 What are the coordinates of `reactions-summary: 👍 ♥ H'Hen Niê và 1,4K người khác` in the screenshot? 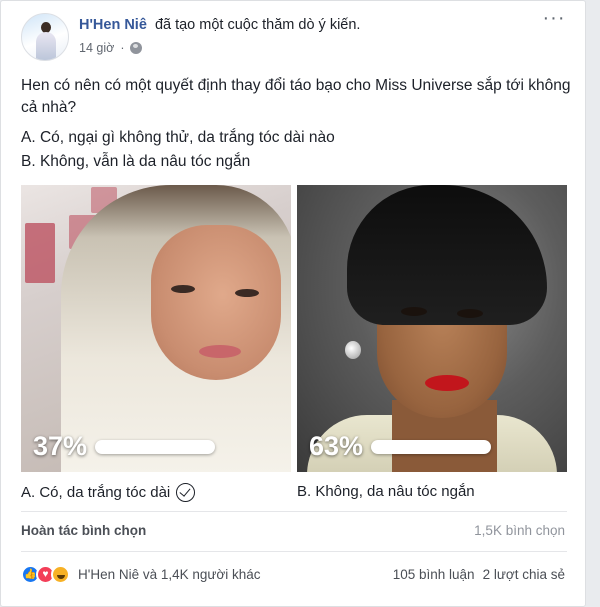 It's located at (141, 574).